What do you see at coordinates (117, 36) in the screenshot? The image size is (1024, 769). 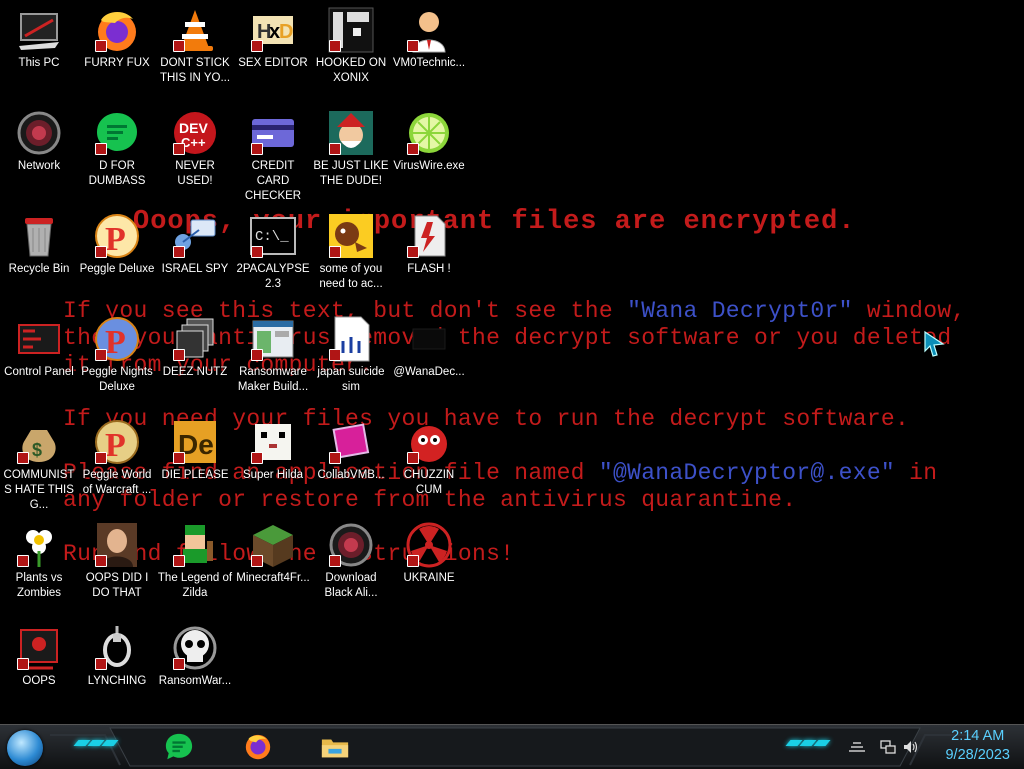 I see `desktop-icon-firefox: FURRY FUX` at bounding box center [117, 36].